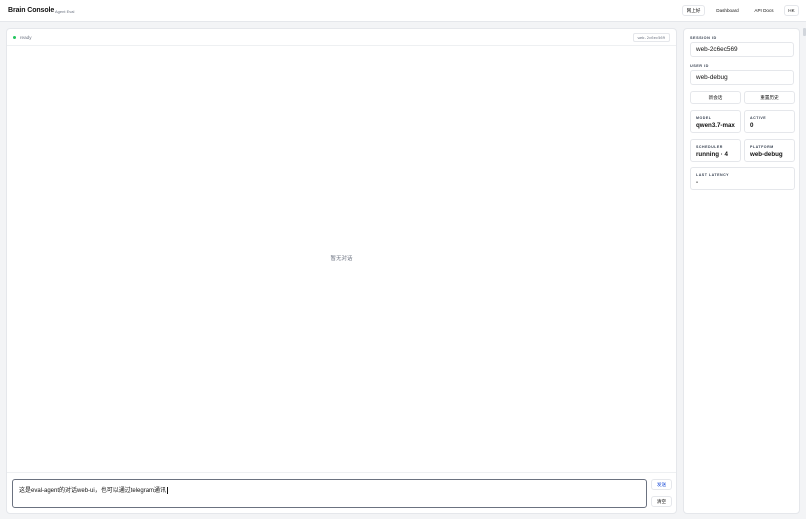 Image resolution: width=806 pixels, height=519 pixels. I want to click on scheduler-label: SCHEDULER, so click(709, 147).